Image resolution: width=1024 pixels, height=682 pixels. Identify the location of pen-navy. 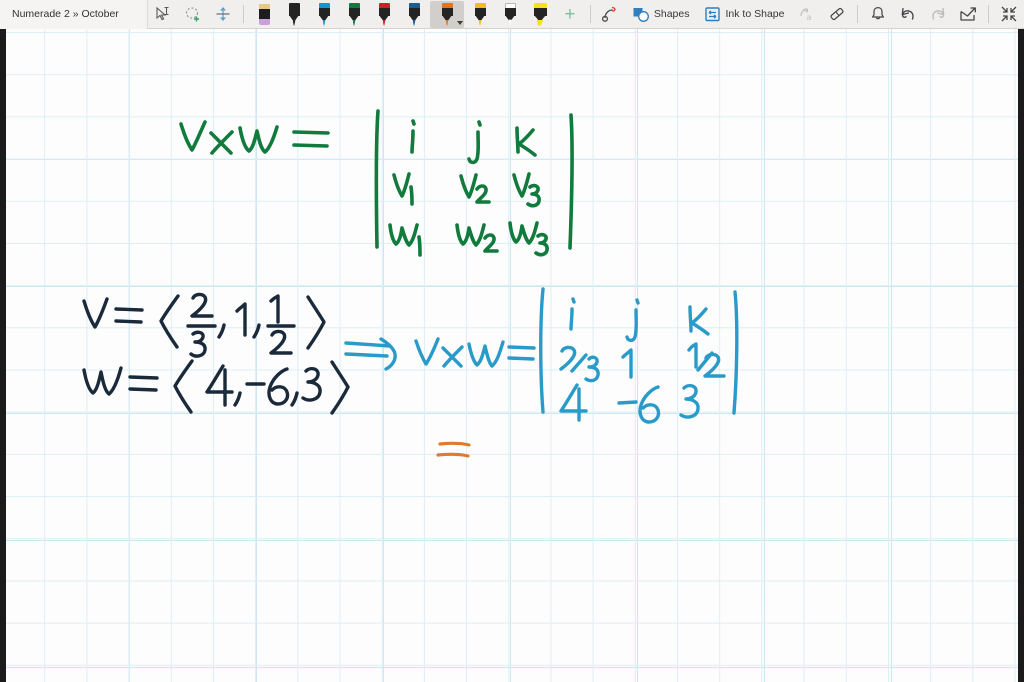
(414, 14).